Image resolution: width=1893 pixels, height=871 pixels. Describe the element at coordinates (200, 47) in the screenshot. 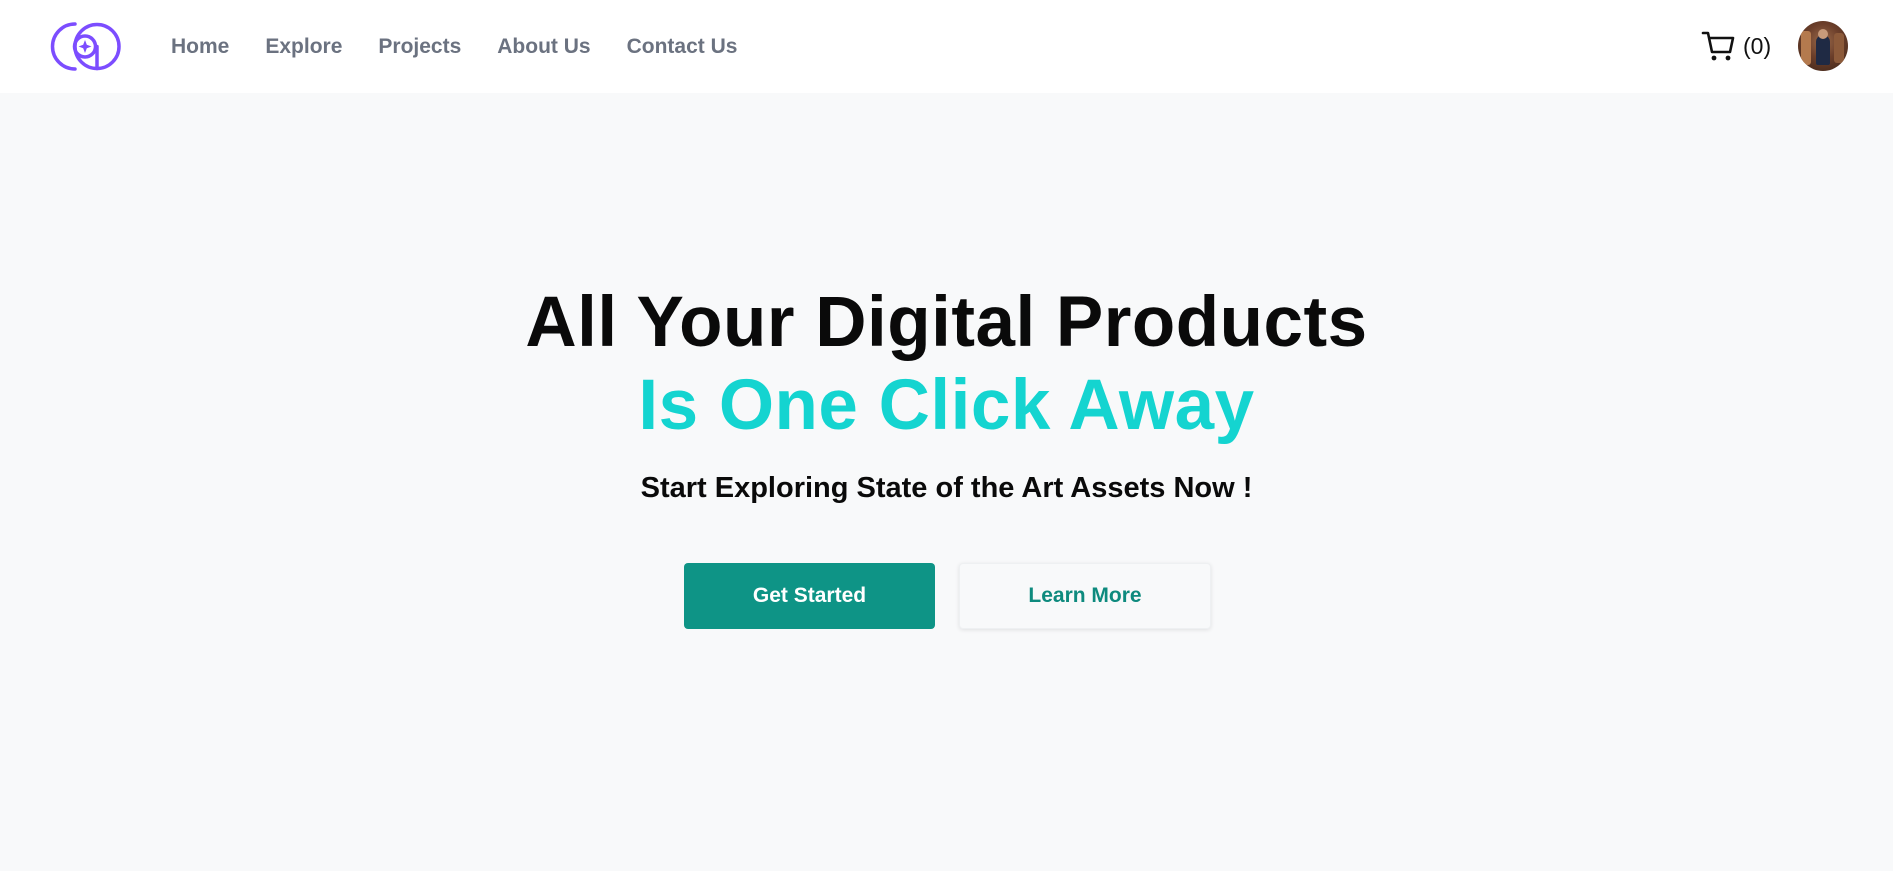

I see `nav-link-home: Home` at that location.